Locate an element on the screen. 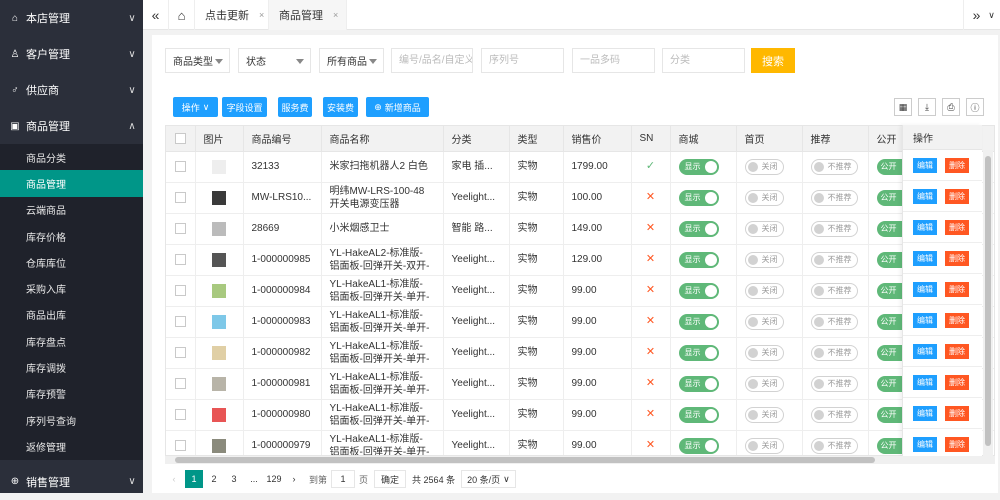  print-icon: ⎙ is located at coordinates (951, 107).